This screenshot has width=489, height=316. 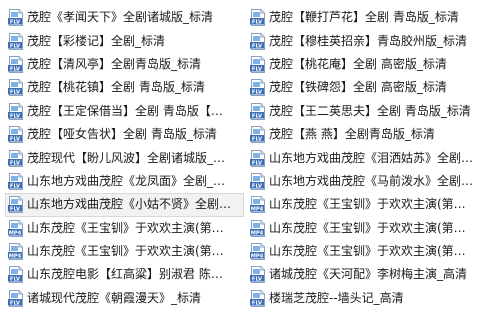 I want to click on file-name: 茂腔【桃花镇】全剧 青岛版_标清, so click(x=116, y=87).